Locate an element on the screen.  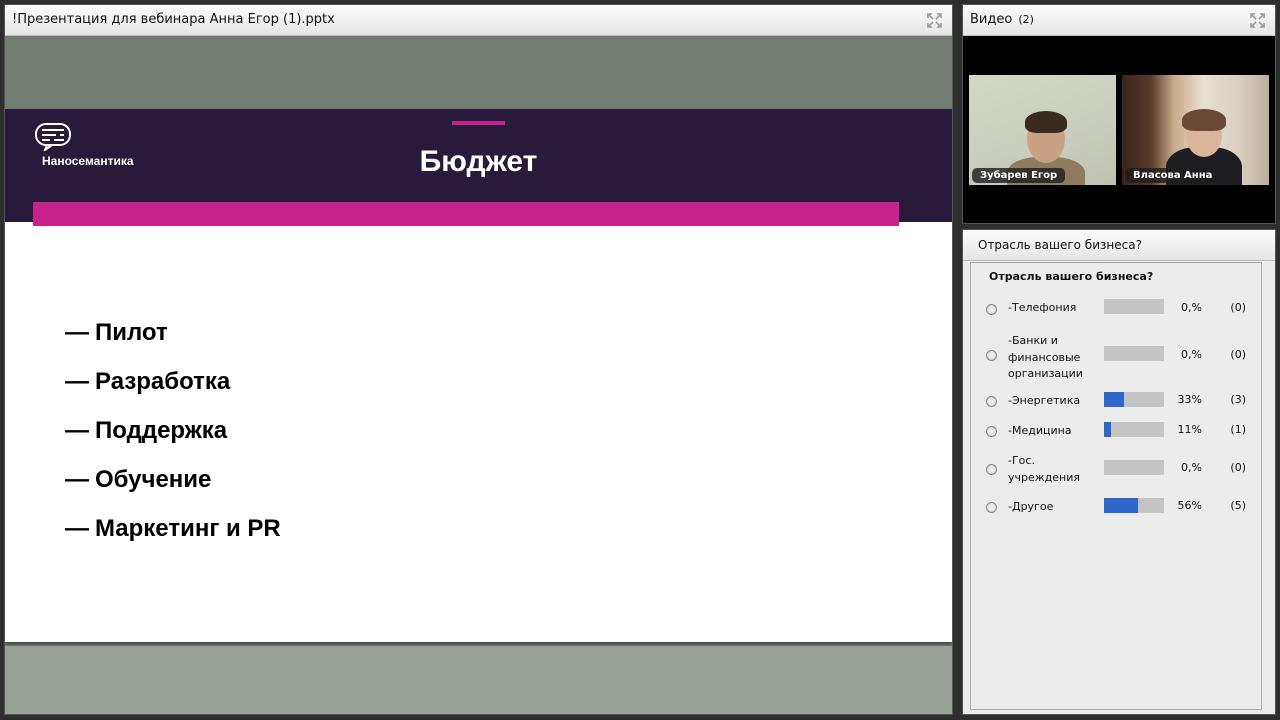
poll-count: (1) is located at coordinates (1238, 429).